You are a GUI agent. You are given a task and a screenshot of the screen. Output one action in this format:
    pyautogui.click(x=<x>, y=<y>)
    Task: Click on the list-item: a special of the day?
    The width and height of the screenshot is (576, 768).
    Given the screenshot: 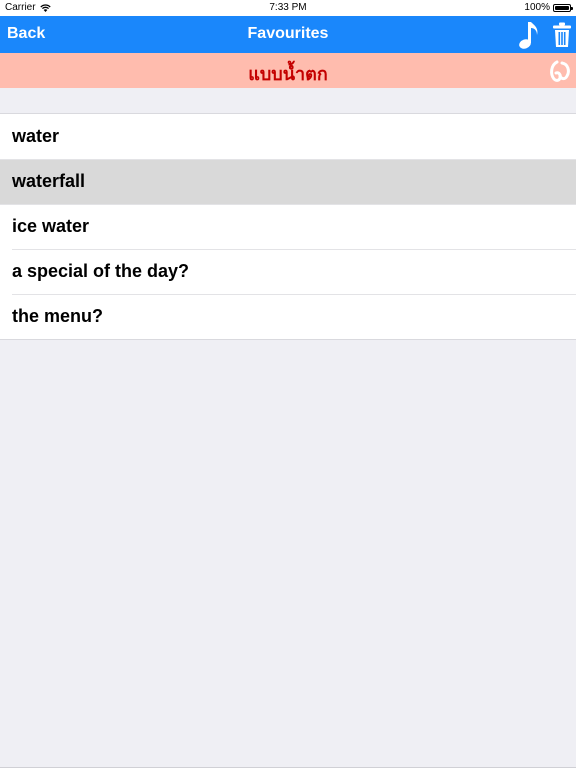 What is the action you would take?
    pyautogui.click(x=288, y=271)
    